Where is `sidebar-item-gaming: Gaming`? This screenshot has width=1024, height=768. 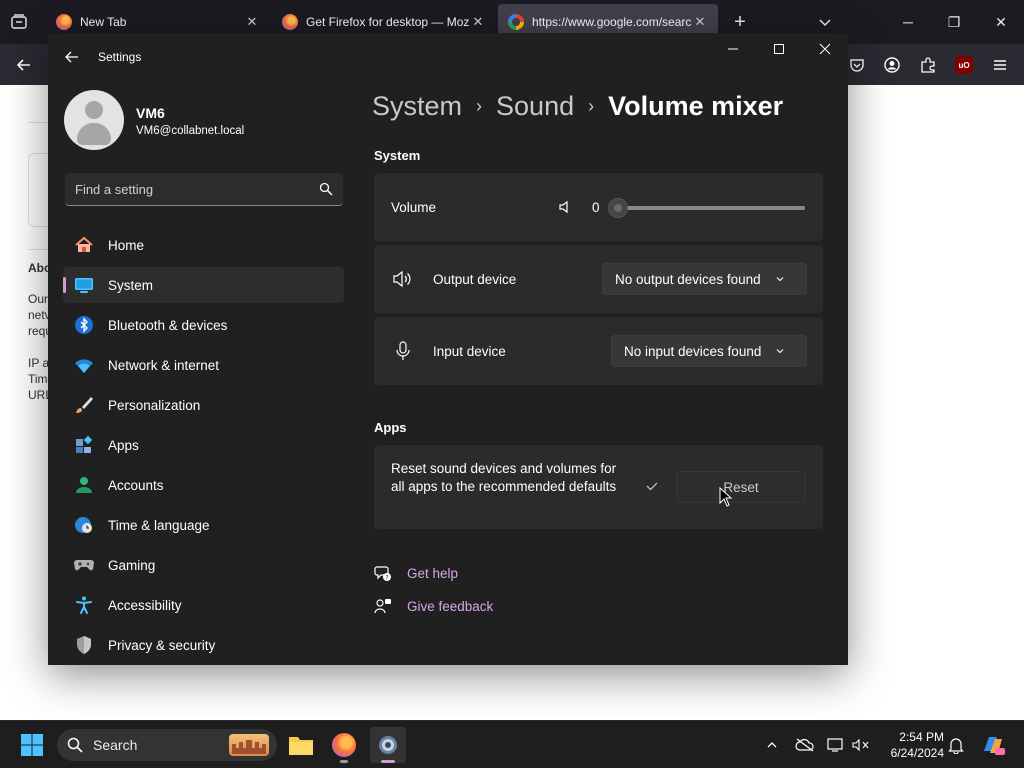
sidebar-item-gaming: Gaming is located at coordinates (203, 565).